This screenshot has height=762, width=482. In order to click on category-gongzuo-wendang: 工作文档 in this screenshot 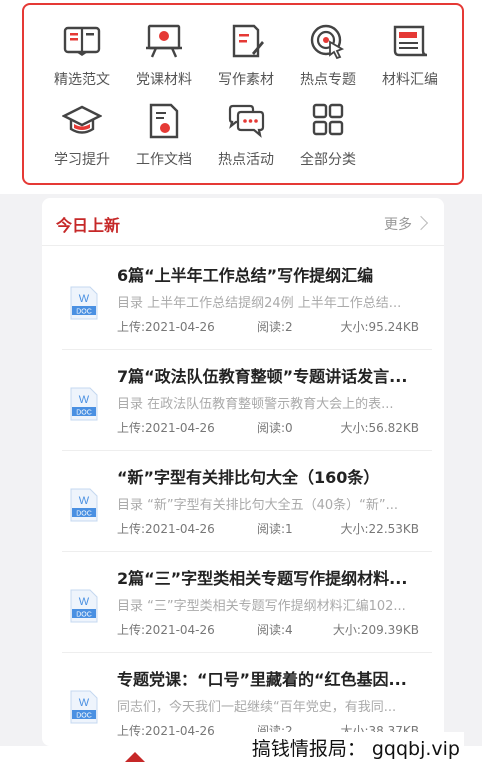, I will do `click(164, 129)`.